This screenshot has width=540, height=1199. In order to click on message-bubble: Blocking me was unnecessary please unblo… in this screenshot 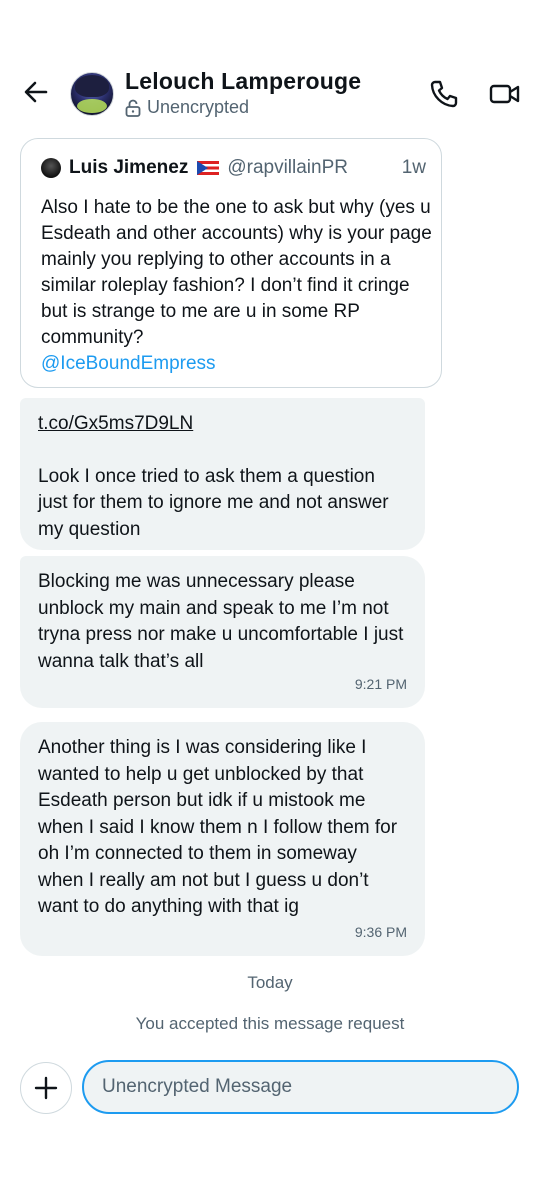, I will do `click(222, 632)`.